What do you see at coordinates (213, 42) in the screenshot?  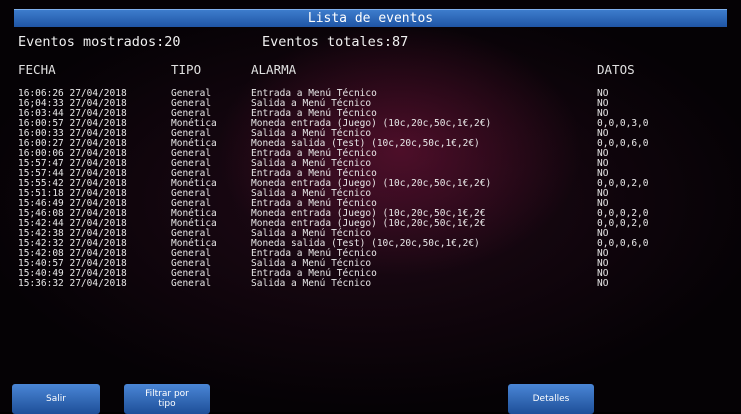 I see `event-counts: Eventos mostrados:20 Eventos totales:87` at bounding box center [213, 42].